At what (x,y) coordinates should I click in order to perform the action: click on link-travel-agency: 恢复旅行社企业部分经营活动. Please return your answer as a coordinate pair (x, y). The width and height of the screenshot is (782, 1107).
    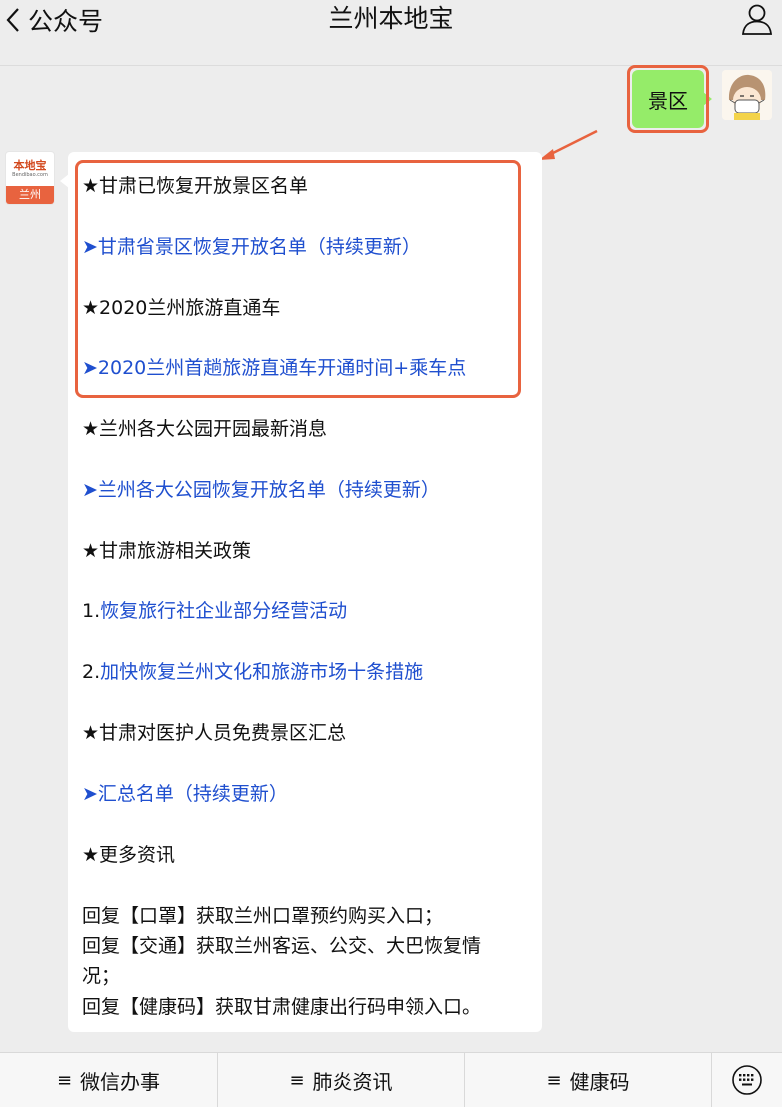
    Looking at the image, I should click on (223, 611).